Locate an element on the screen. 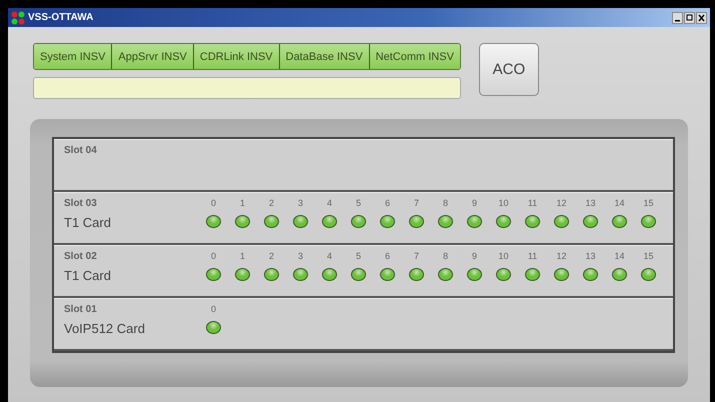 Image resolution: width=715 pixels, height=402 pixels. status-tab: AppSrvr INSV is located at coordinates (153, 56).